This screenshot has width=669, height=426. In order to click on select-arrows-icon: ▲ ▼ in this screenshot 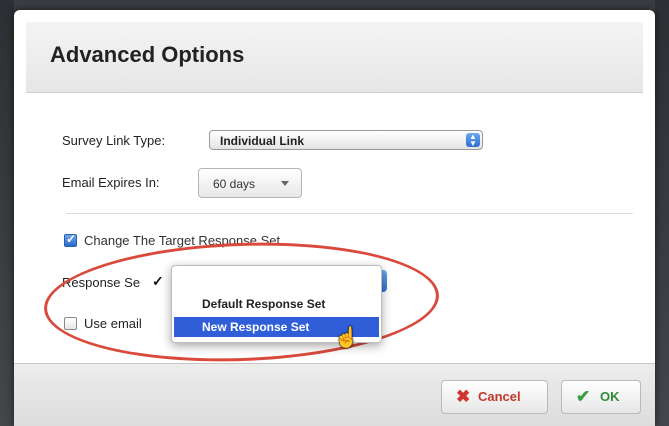, I will do `click(473, 140)`.